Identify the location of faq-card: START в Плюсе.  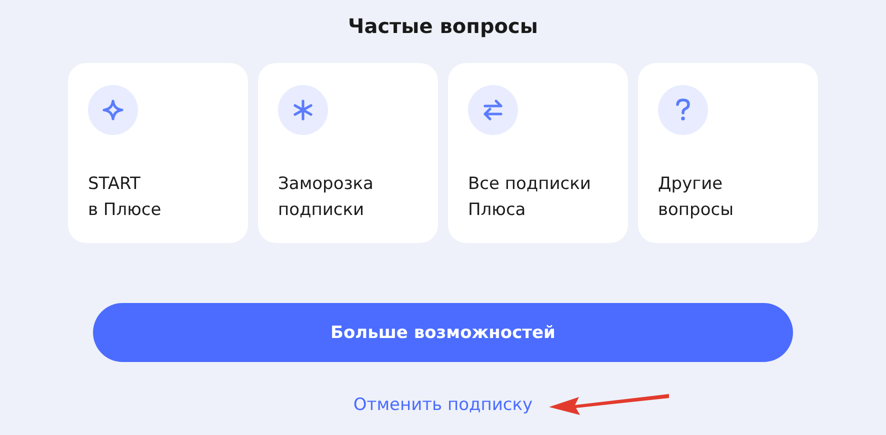
(158, 153).